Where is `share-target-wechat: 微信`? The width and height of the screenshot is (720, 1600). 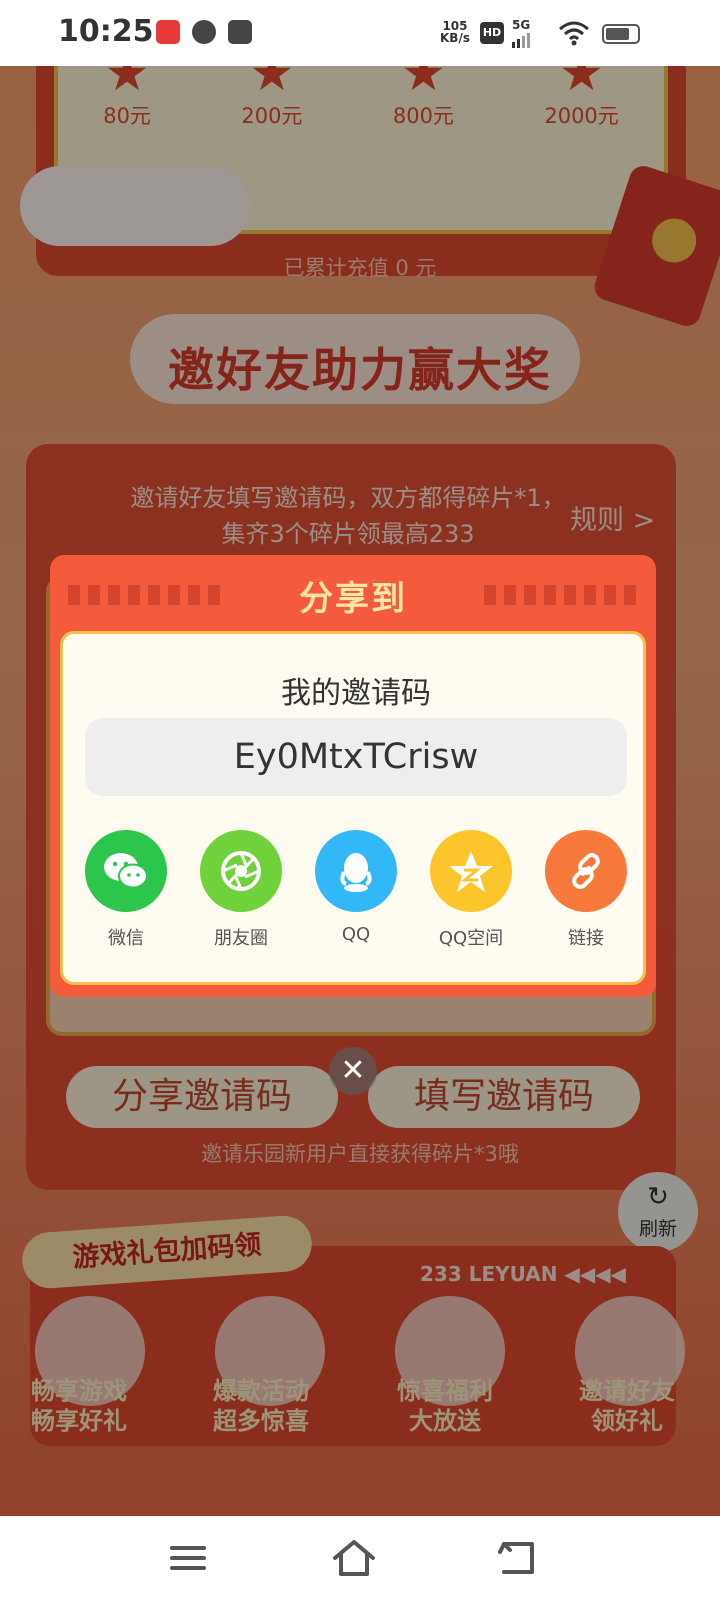
share-target-wechat: 微信 is located at coordinates (126, 890).